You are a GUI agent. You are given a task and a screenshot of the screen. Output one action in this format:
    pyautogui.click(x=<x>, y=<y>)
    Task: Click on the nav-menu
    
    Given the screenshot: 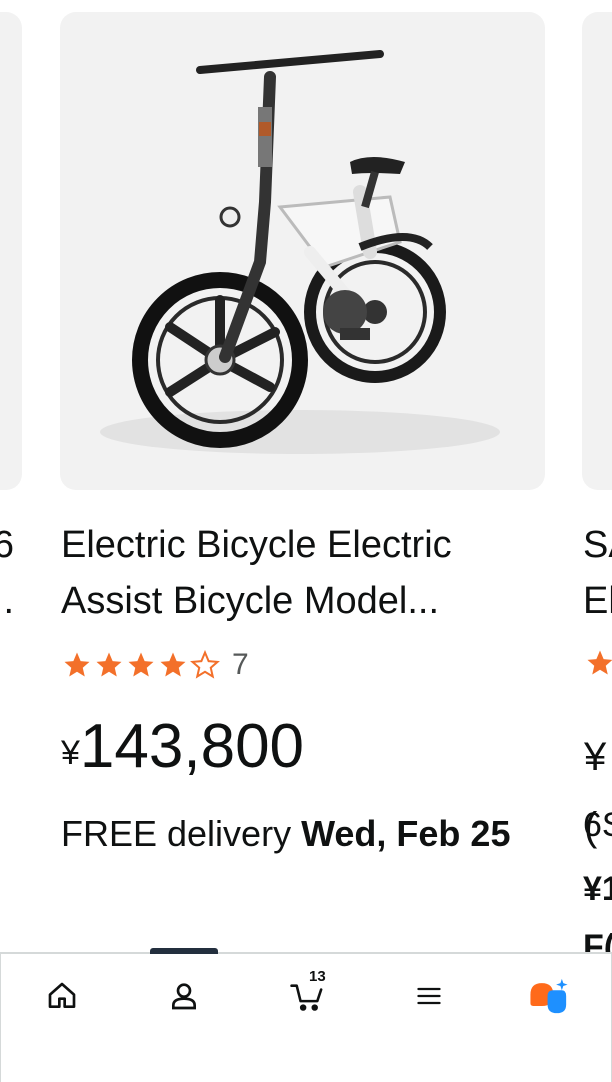 What is the action you would take?
    pyautogui.click(x=429, y=996)
    